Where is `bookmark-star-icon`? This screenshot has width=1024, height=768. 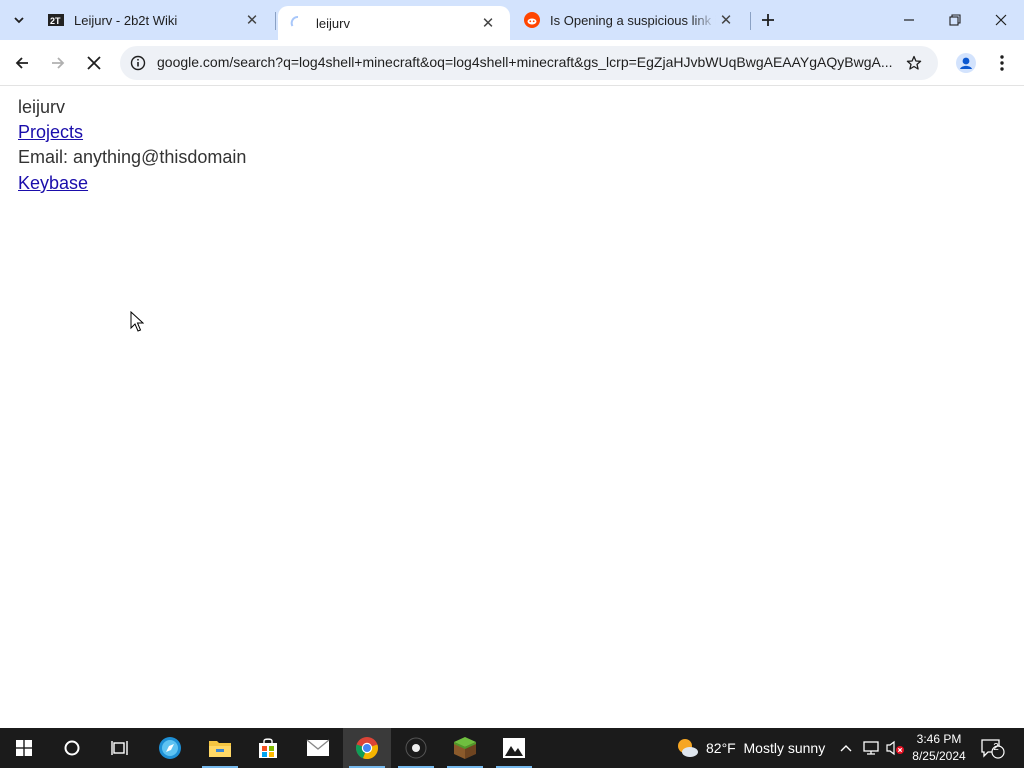
bookmark-star-icon is located at coordinates (914, 63).